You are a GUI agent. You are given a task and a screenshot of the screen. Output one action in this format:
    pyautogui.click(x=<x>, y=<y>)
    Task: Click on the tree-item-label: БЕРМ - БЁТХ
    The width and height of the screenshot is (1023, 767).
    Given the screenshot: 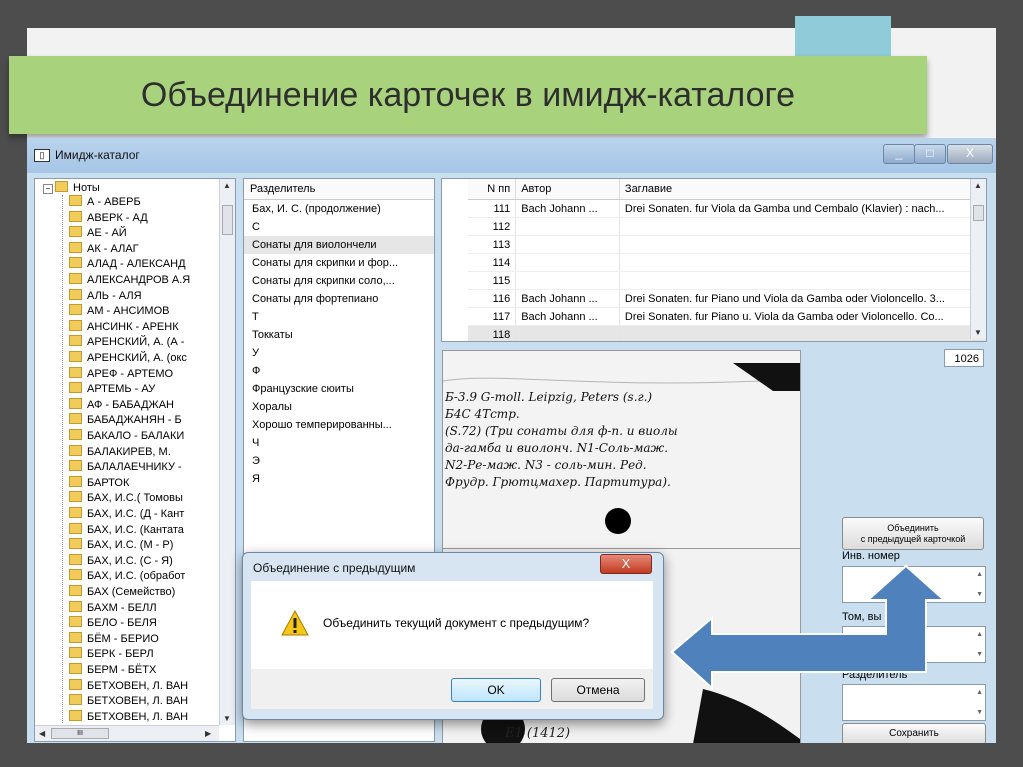 What is the action you would take?
    pyautogui.click(x=122, y=670)
    